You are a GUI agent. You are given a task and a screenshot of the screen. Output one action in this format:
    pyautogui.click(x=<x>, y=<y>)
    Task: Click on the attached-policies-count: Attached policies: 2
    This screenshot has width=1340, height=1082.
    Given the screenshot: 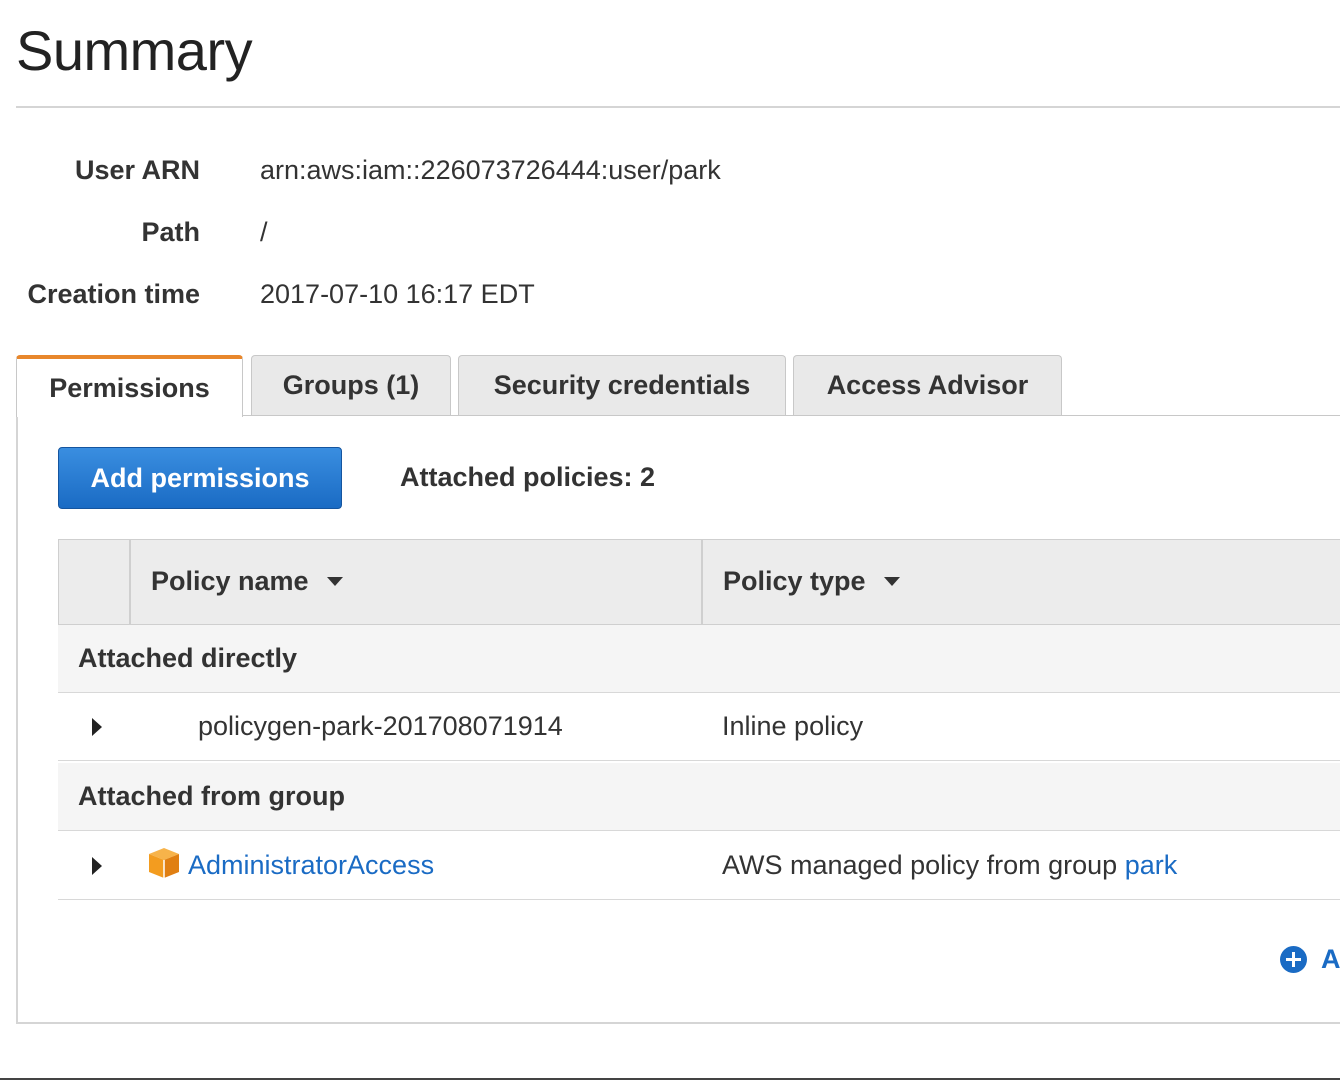 What is the action you would take?
    pyautogui.click(x=528, y=477)
    